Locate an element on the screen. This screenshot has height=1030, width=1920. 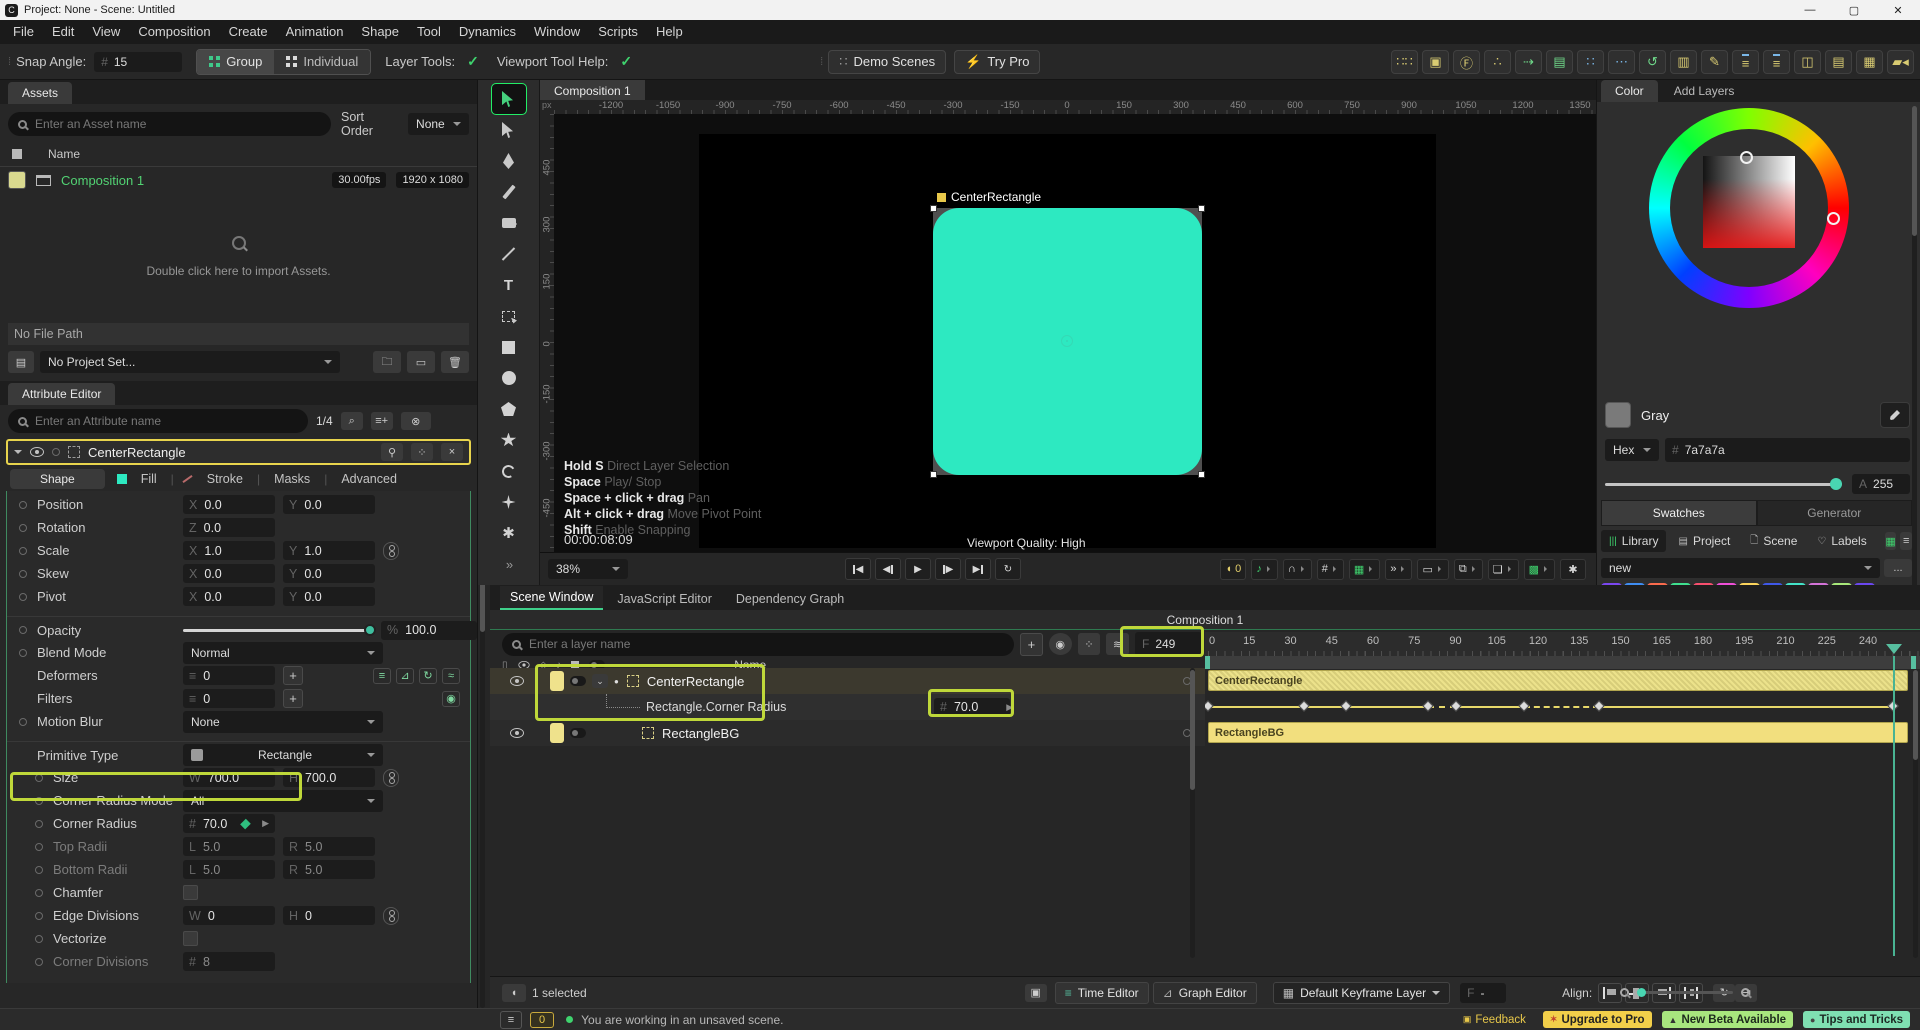
zoom-out-icon is located at coordinates (1624, 992).